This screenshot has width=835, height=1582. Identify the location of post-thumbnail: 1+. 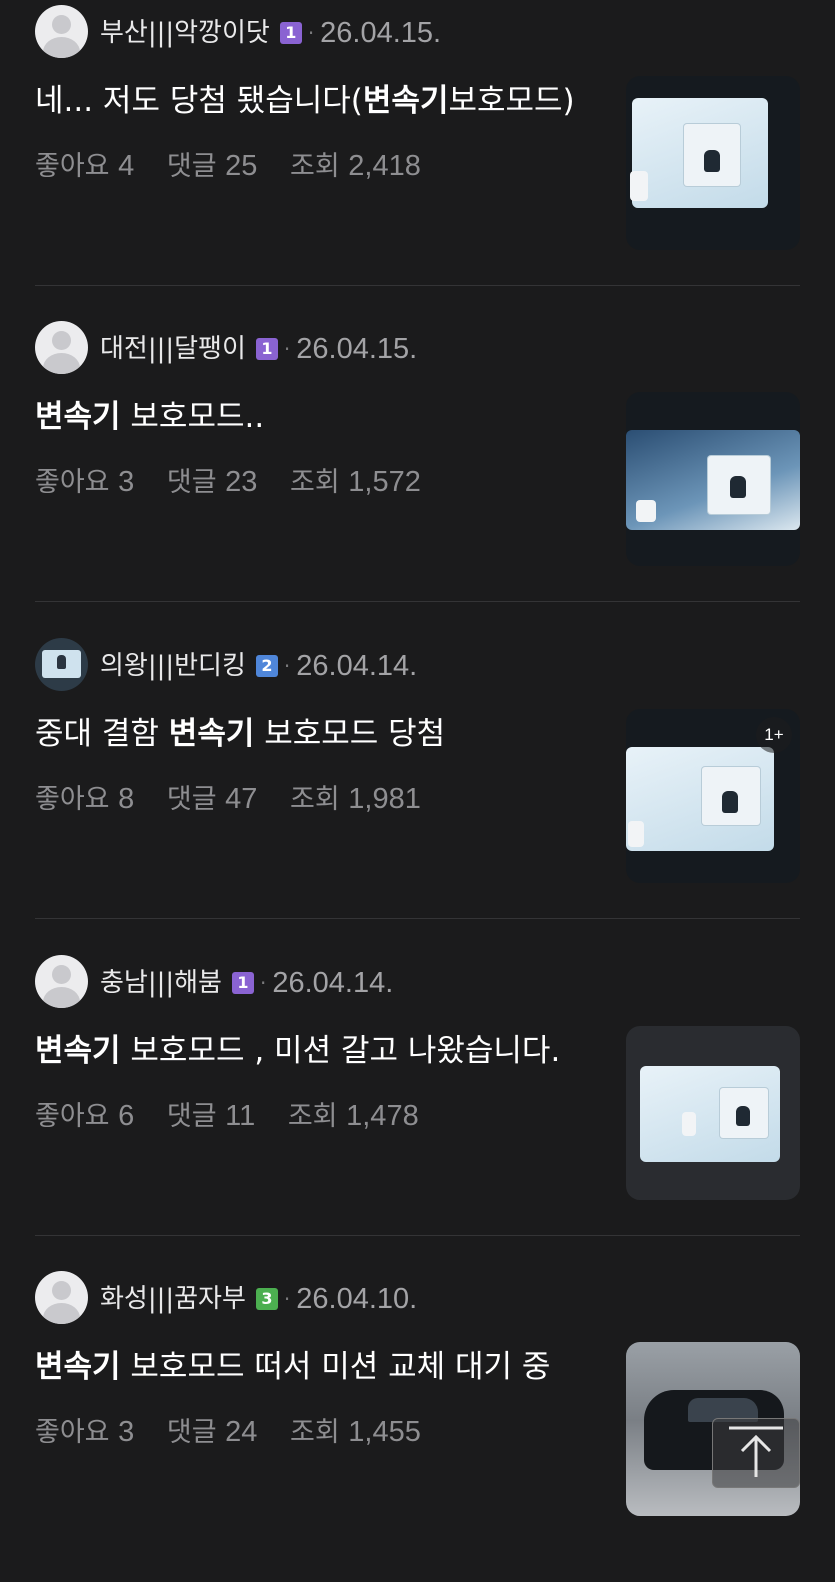
(713, 796).